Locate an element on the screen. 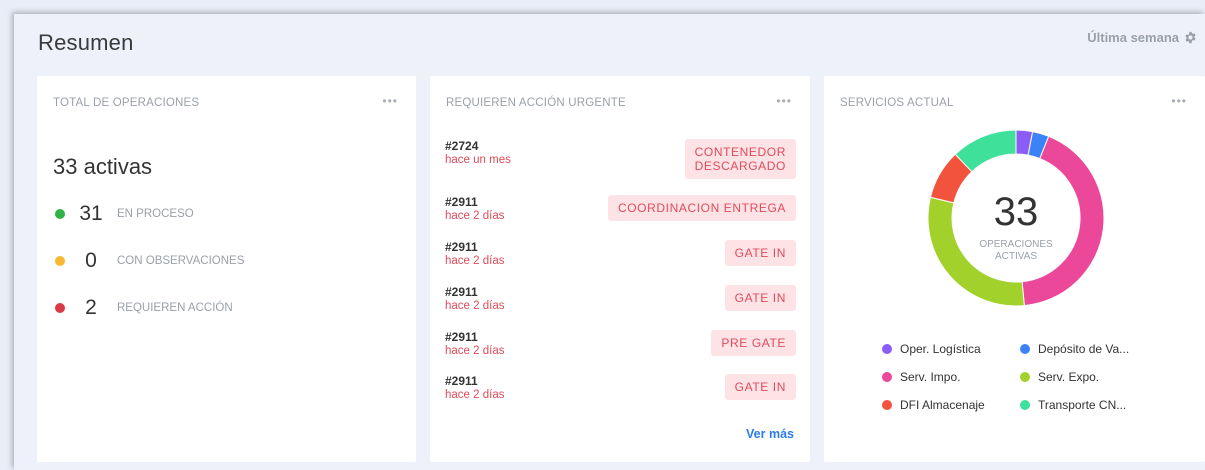 This screenshot has height=470, width=1205. list-item: #2724 hace un mes CONTENEDOR DESCARGADO is located at coordinates (620, 161).